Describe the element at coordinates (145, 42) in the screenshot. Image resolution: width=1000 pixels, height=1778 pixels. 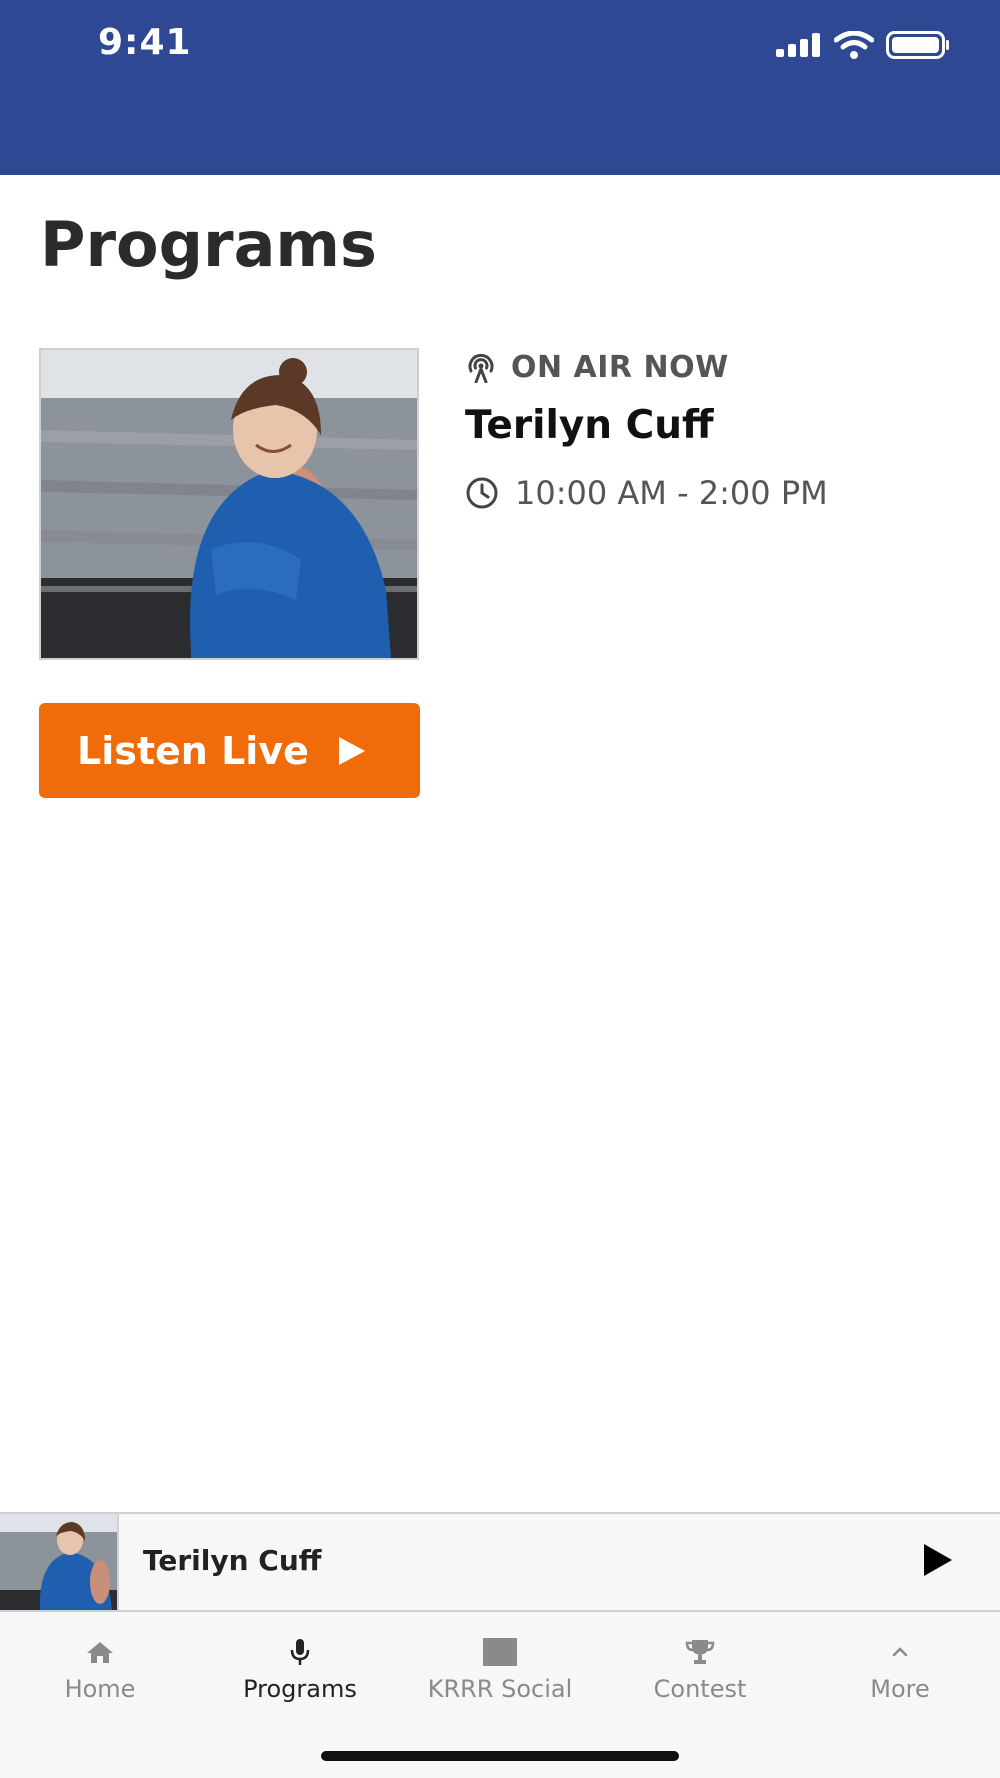
I see `status-time: 9:41` at that location.